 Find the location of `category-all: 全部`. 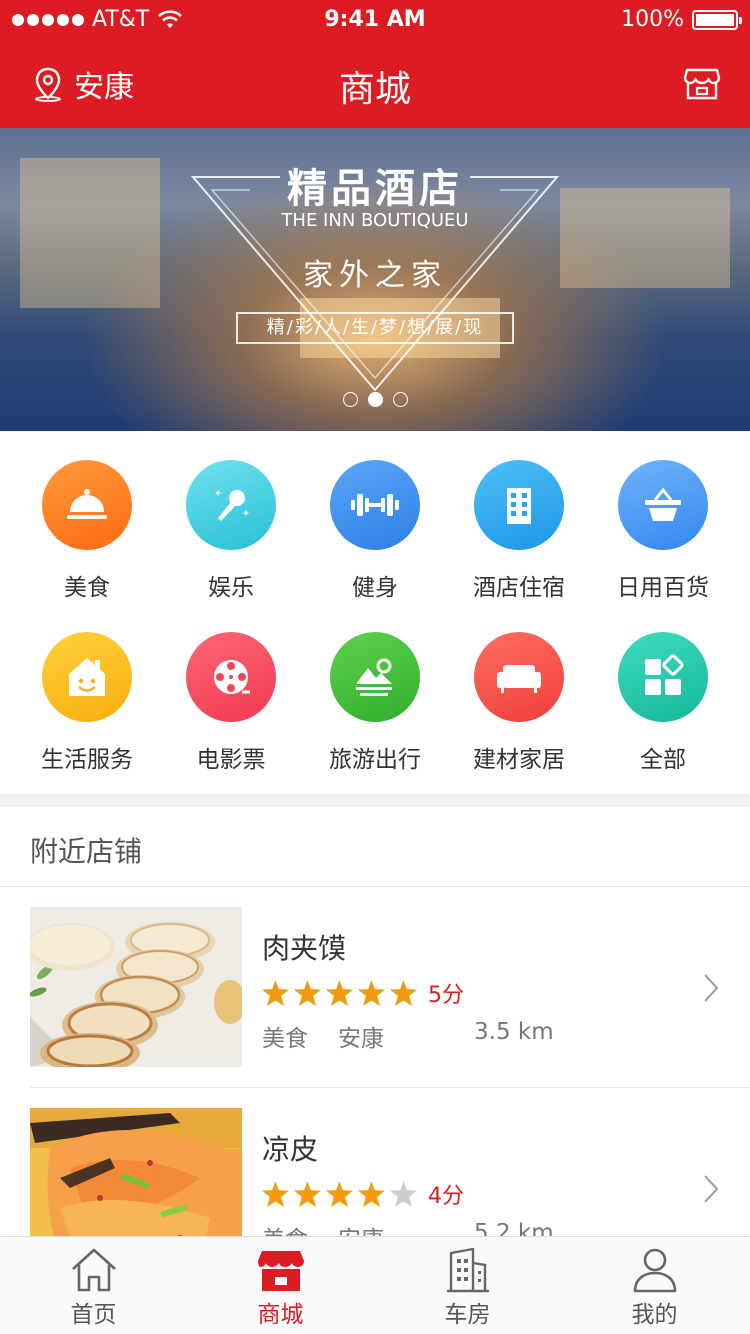

category-all: 全部 is located at coordinates (663, 703).